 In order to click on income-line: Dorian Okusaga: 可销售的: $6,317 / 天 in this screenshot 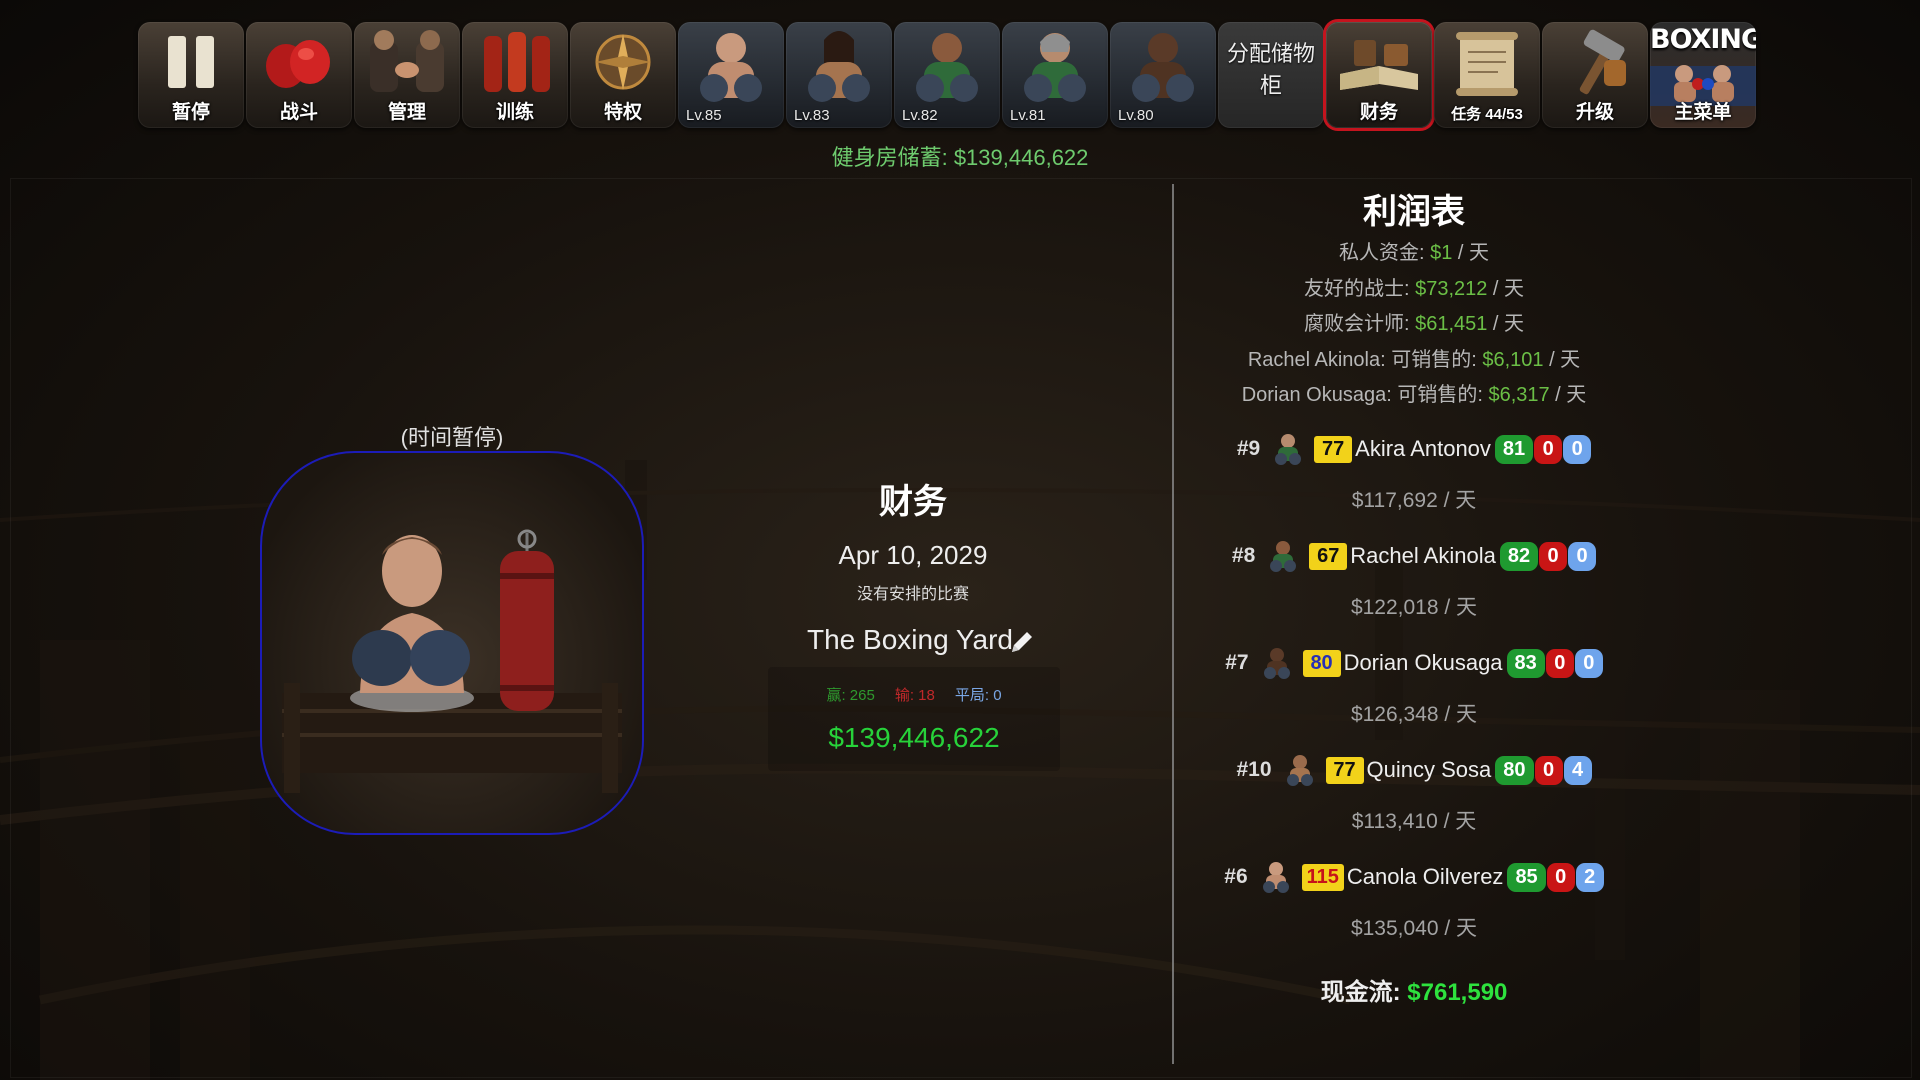, I will do `click(1414, 392)`.